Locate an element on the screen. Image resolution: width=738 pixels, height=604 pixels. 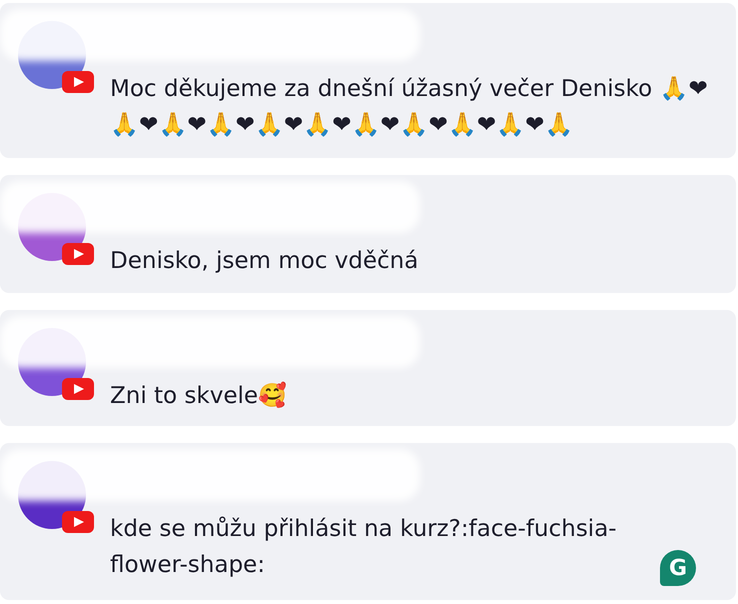
comment-text: kde se můžu přihlásit na kurz?:face-fuchsia-flower-shape: is located at coordinates (364, 547).